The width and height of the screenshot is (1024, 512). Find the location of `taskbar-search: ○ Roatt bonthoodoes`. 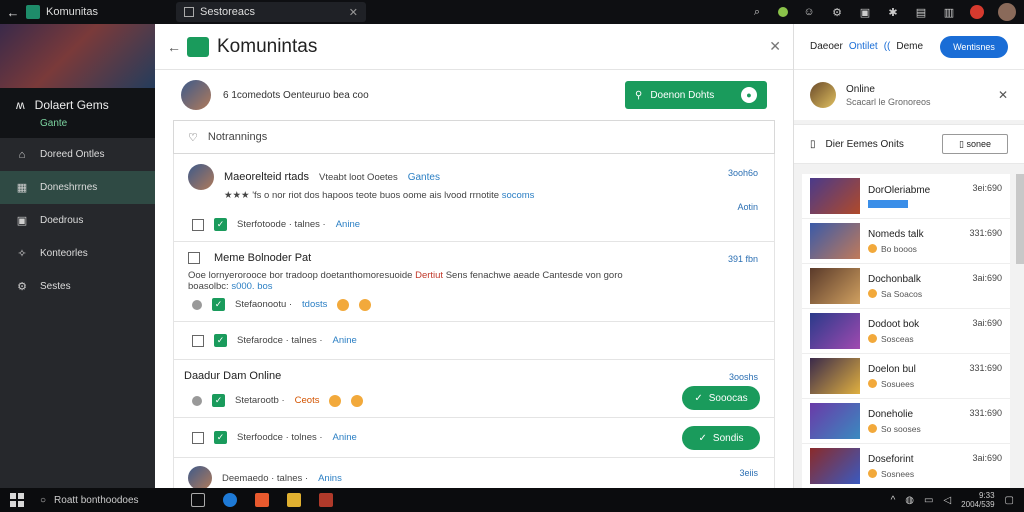

taskbar-search: ○ Roatt bonthoodoes is located at coordinates (107, 500).